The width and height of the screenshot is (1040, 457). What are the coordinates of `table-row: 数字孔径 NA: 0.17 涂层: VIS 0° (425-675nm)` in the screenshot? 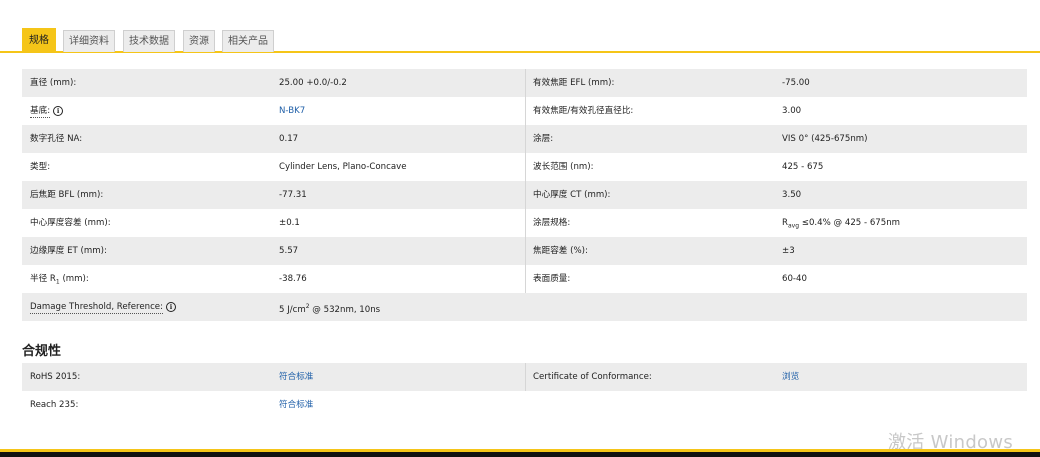 It's located at (524, 139).